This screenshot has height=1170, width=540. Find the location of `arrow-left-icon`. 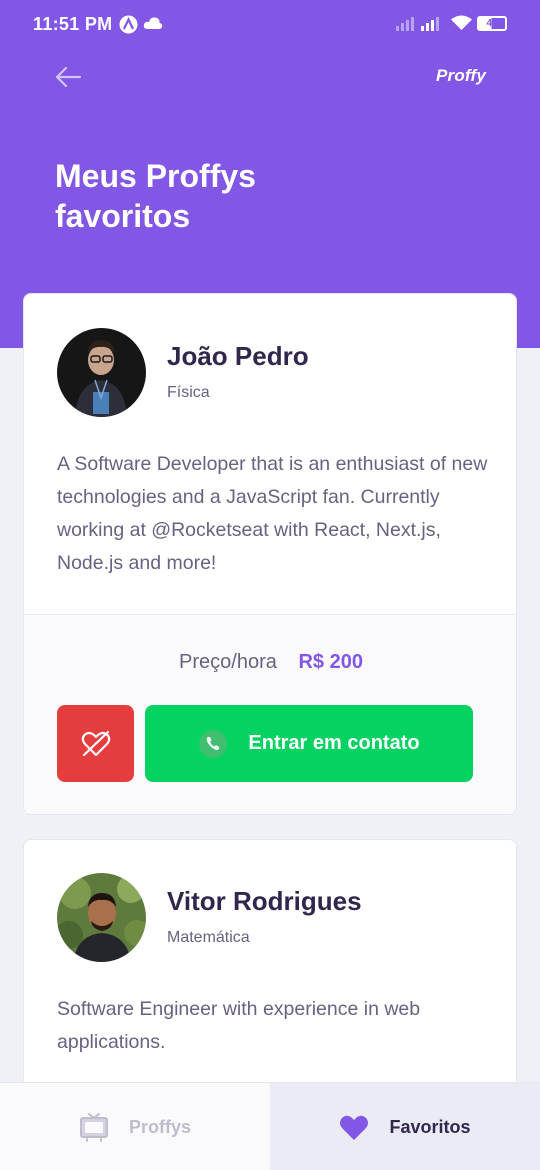

arrow-left-icon is located at coordinates (68, 77).